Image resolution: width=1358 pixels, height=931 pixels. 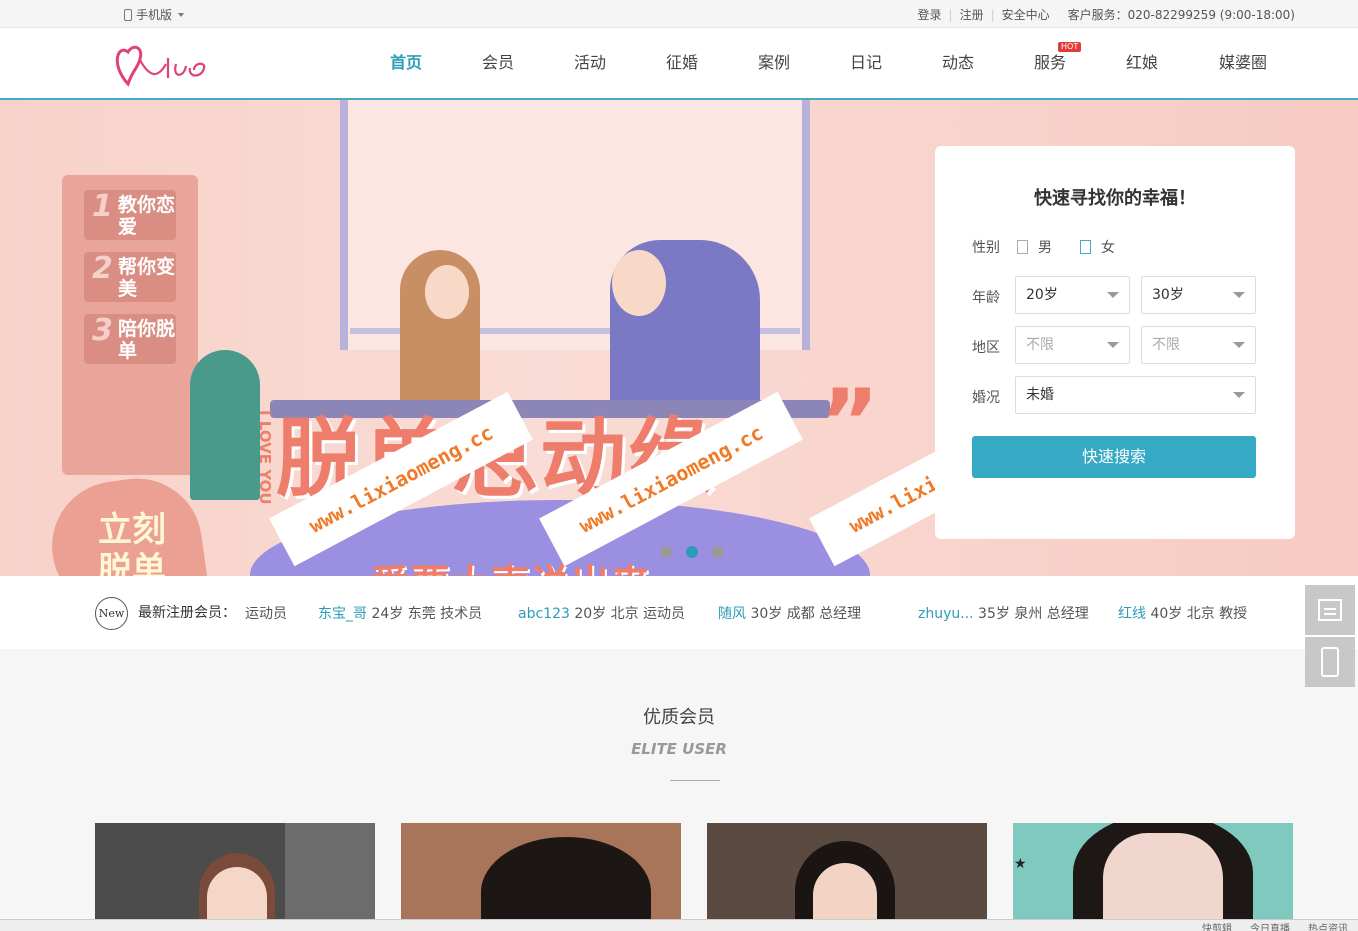 I want to click on mobile-icon, so click(x=1330, y=662).